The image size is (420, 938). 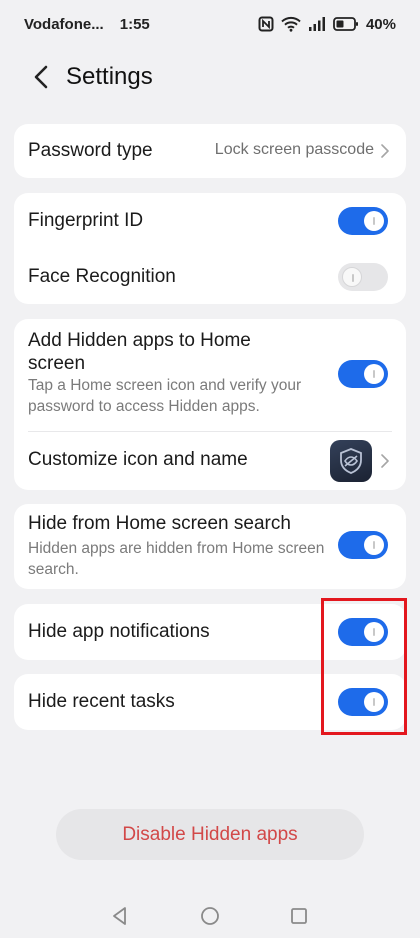 I want to click on navigation-bar, so click(x=210, y=916).